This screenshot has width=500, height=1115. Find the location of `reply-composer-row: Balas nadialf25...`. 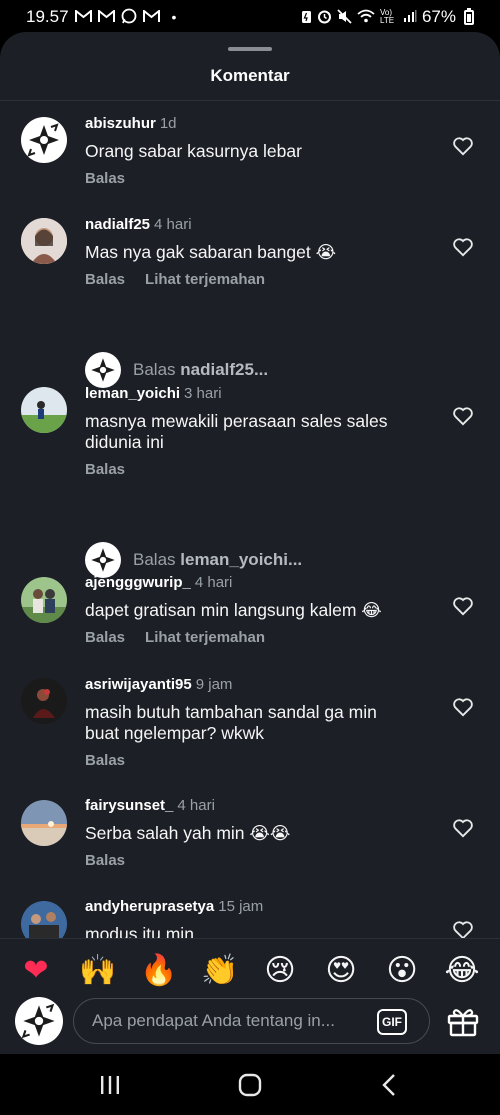

reply-composer-row: Balas nadialf25... is located at coordinates (176, 370).